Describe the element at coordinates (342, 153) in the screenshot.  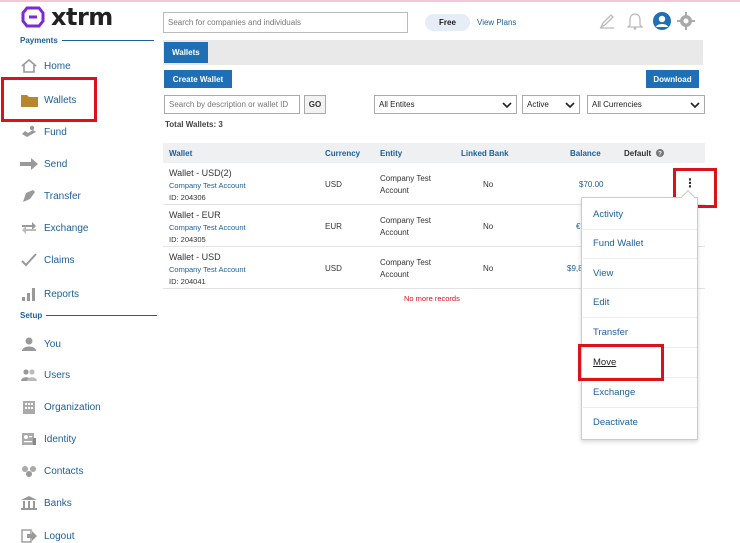
I see `column-header-currency: Currency` at that location.